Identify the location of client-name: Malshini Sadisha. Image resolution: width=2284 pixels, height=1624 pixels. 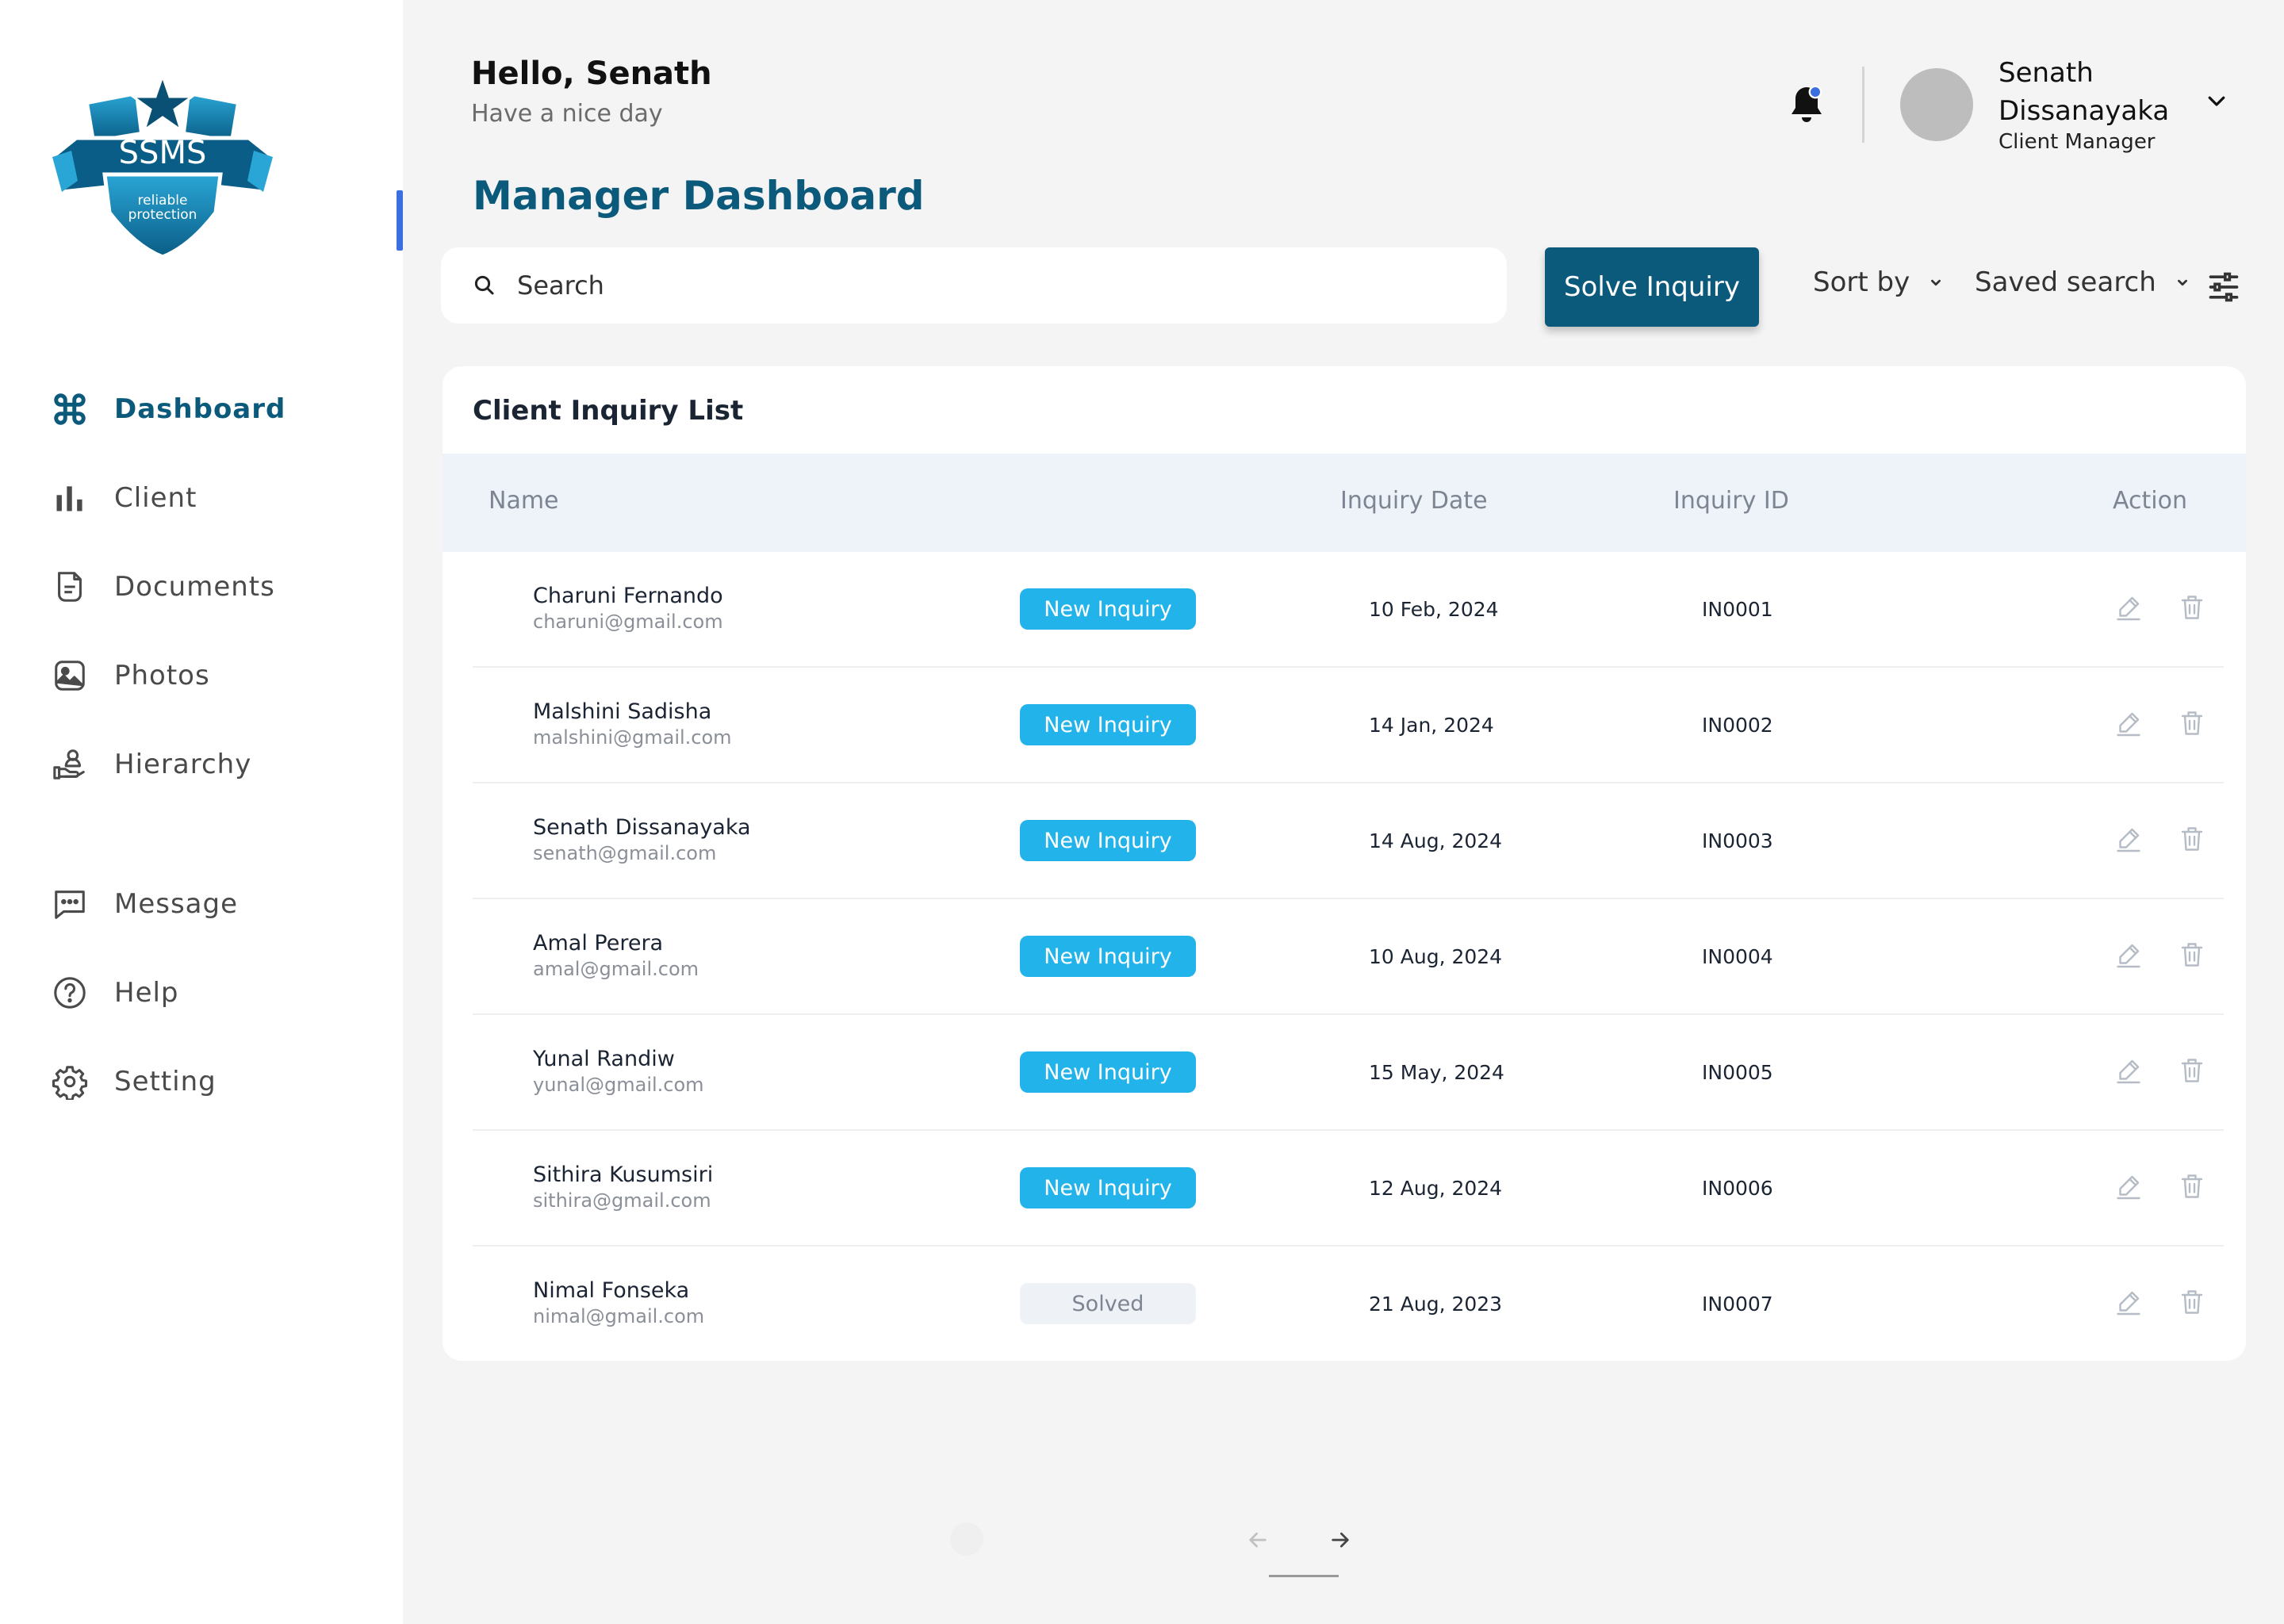
(622, 711).